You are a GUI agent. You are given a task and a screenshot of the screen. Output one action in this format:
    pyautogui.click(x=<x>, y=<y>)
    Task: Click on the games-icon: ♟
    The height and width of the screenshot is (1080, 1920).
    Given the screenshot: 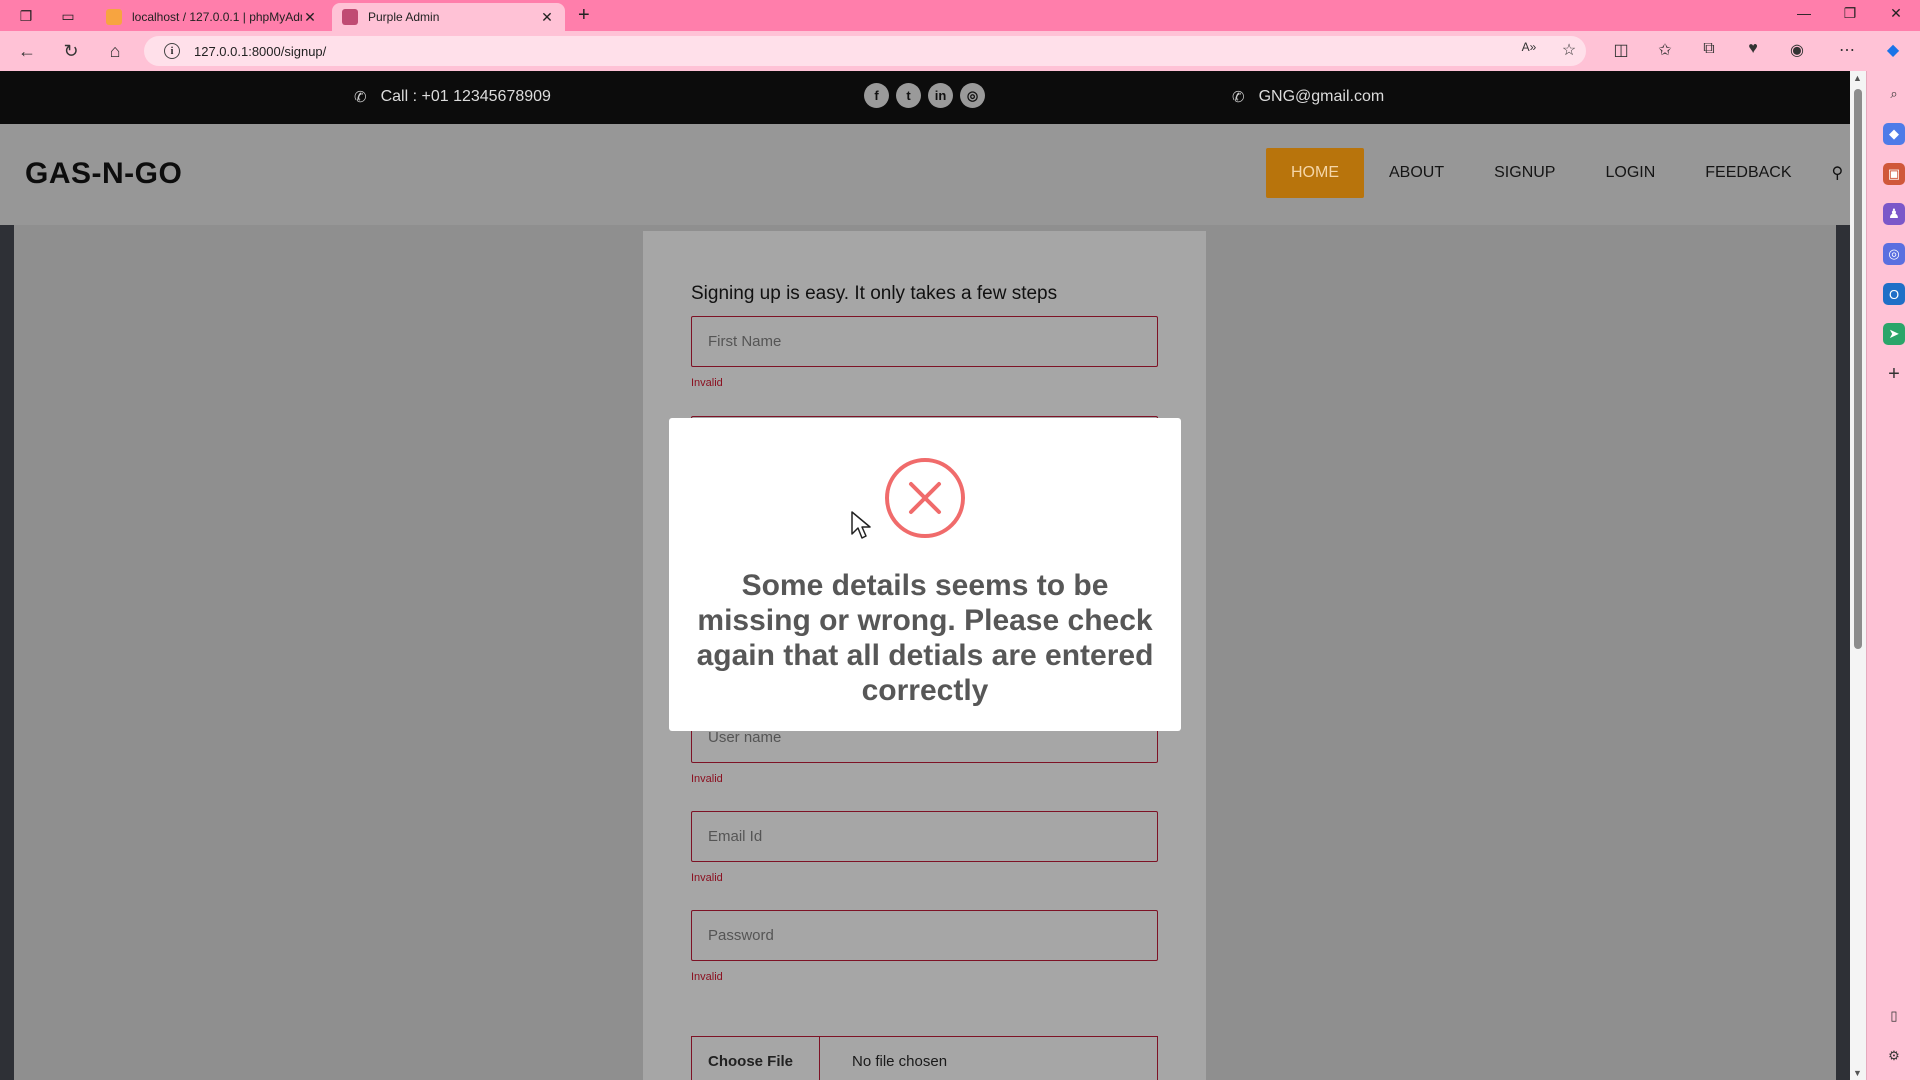 What is the action you would take?
    pyautogui.click(x=1894, y=214)
    